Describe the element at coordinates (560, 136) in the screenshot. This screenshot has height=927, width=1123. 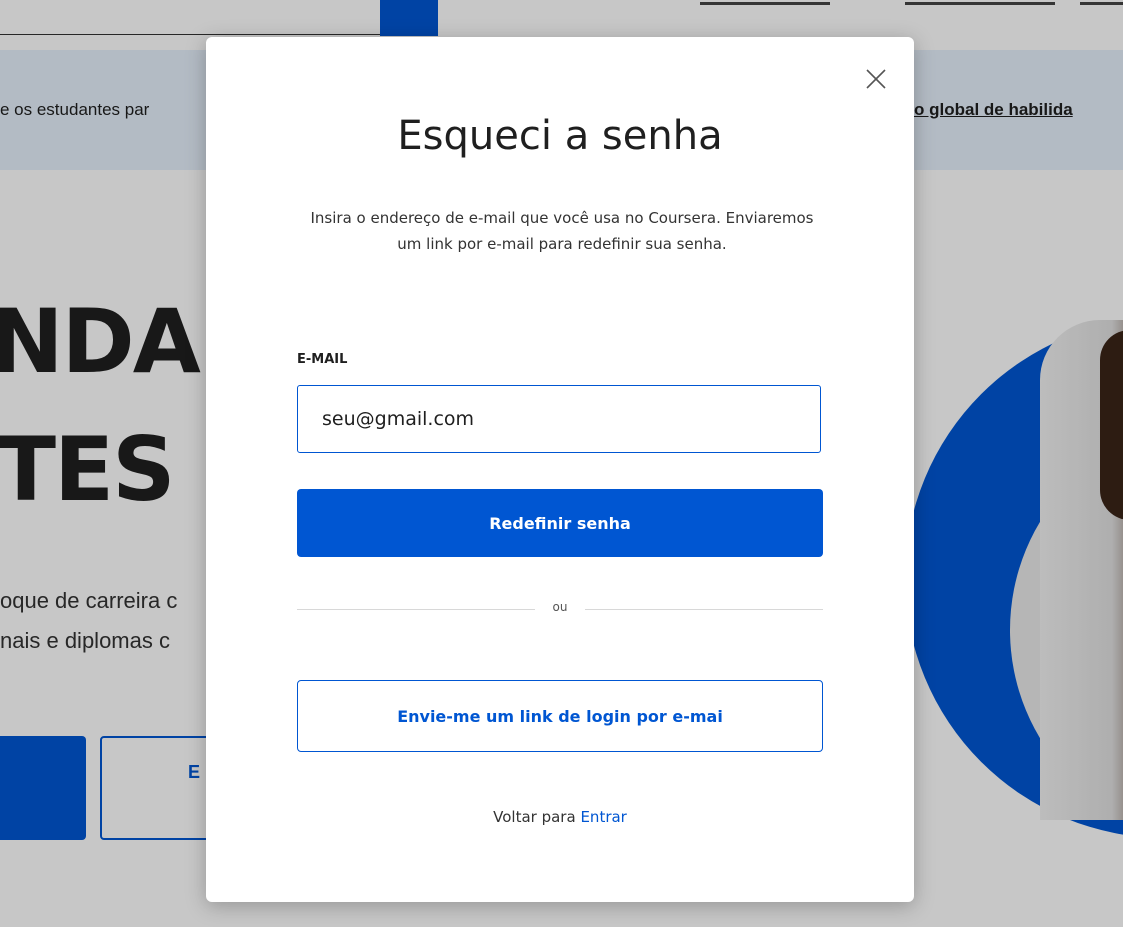
I see `dialog-title: Esqueci a senha` at that location.